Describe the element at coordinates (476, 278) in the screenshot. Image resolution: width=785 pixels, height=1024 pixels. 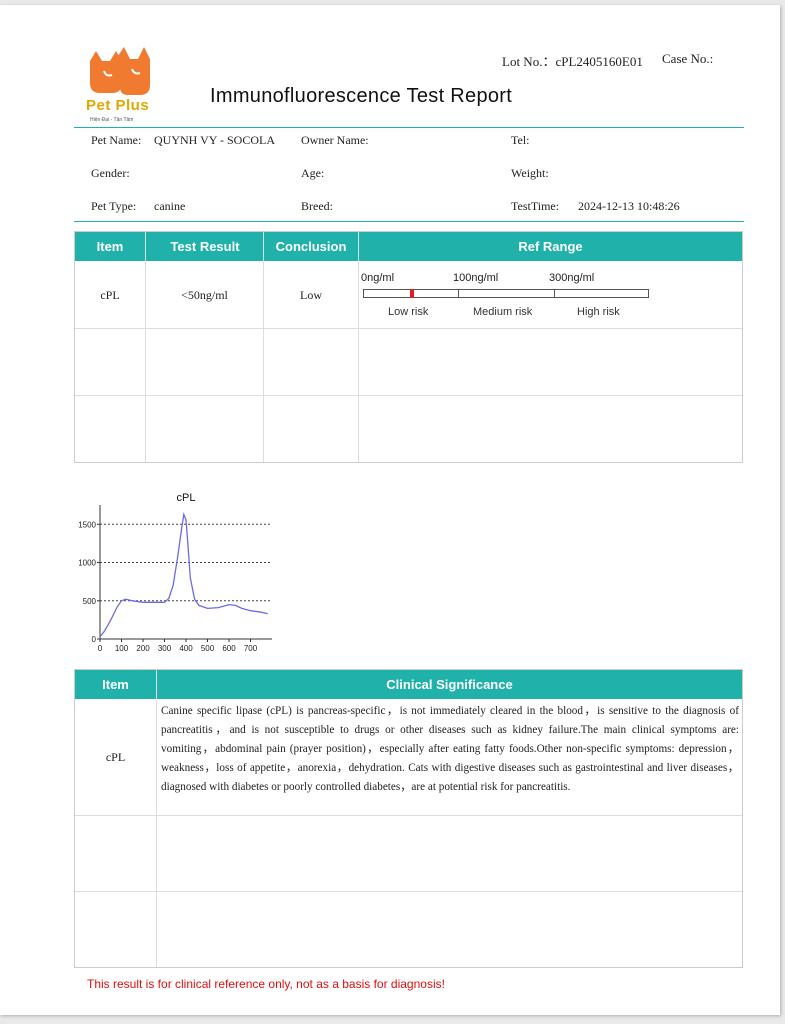
I see `range-tick-100: 100ng/ml` at that location.